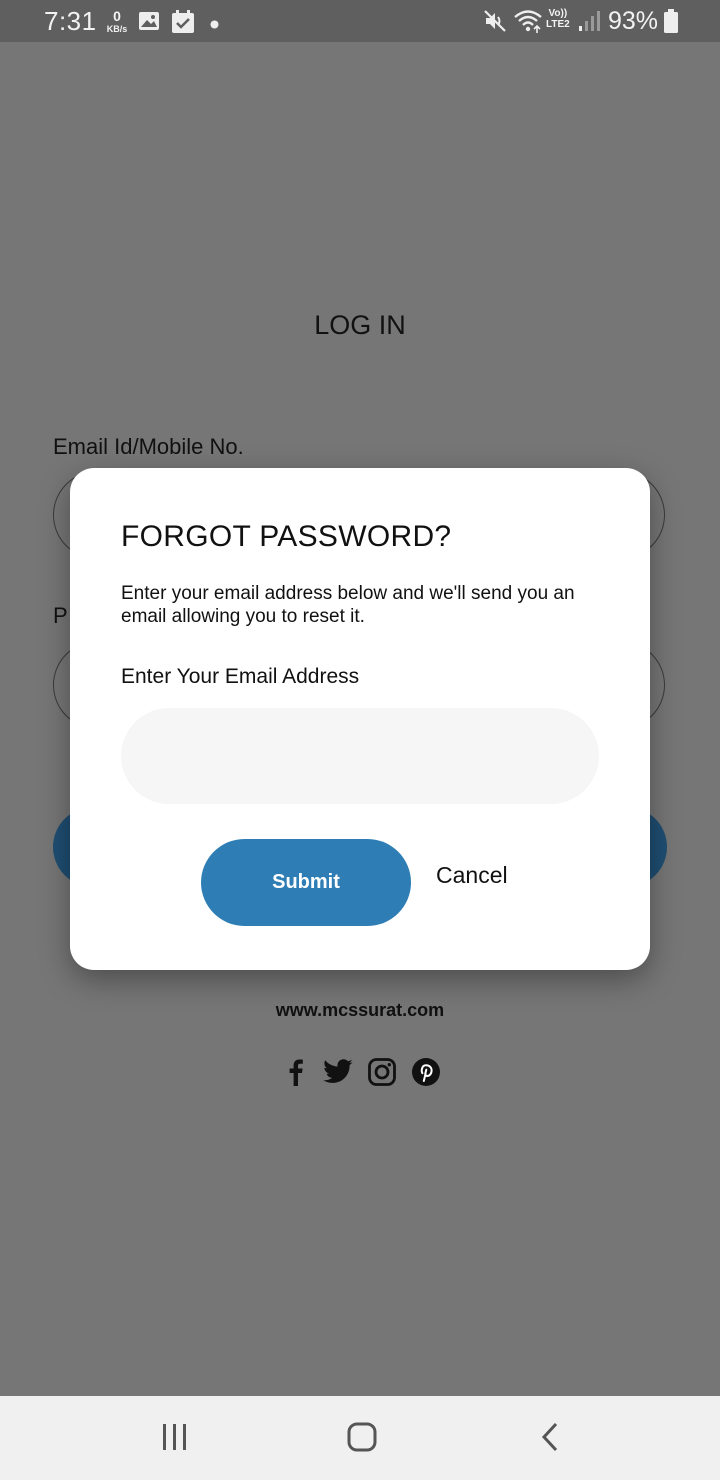 The width and height of the screenshot is (720, 1480). I want to click on network-speed-value: 0, so click(117, 16).